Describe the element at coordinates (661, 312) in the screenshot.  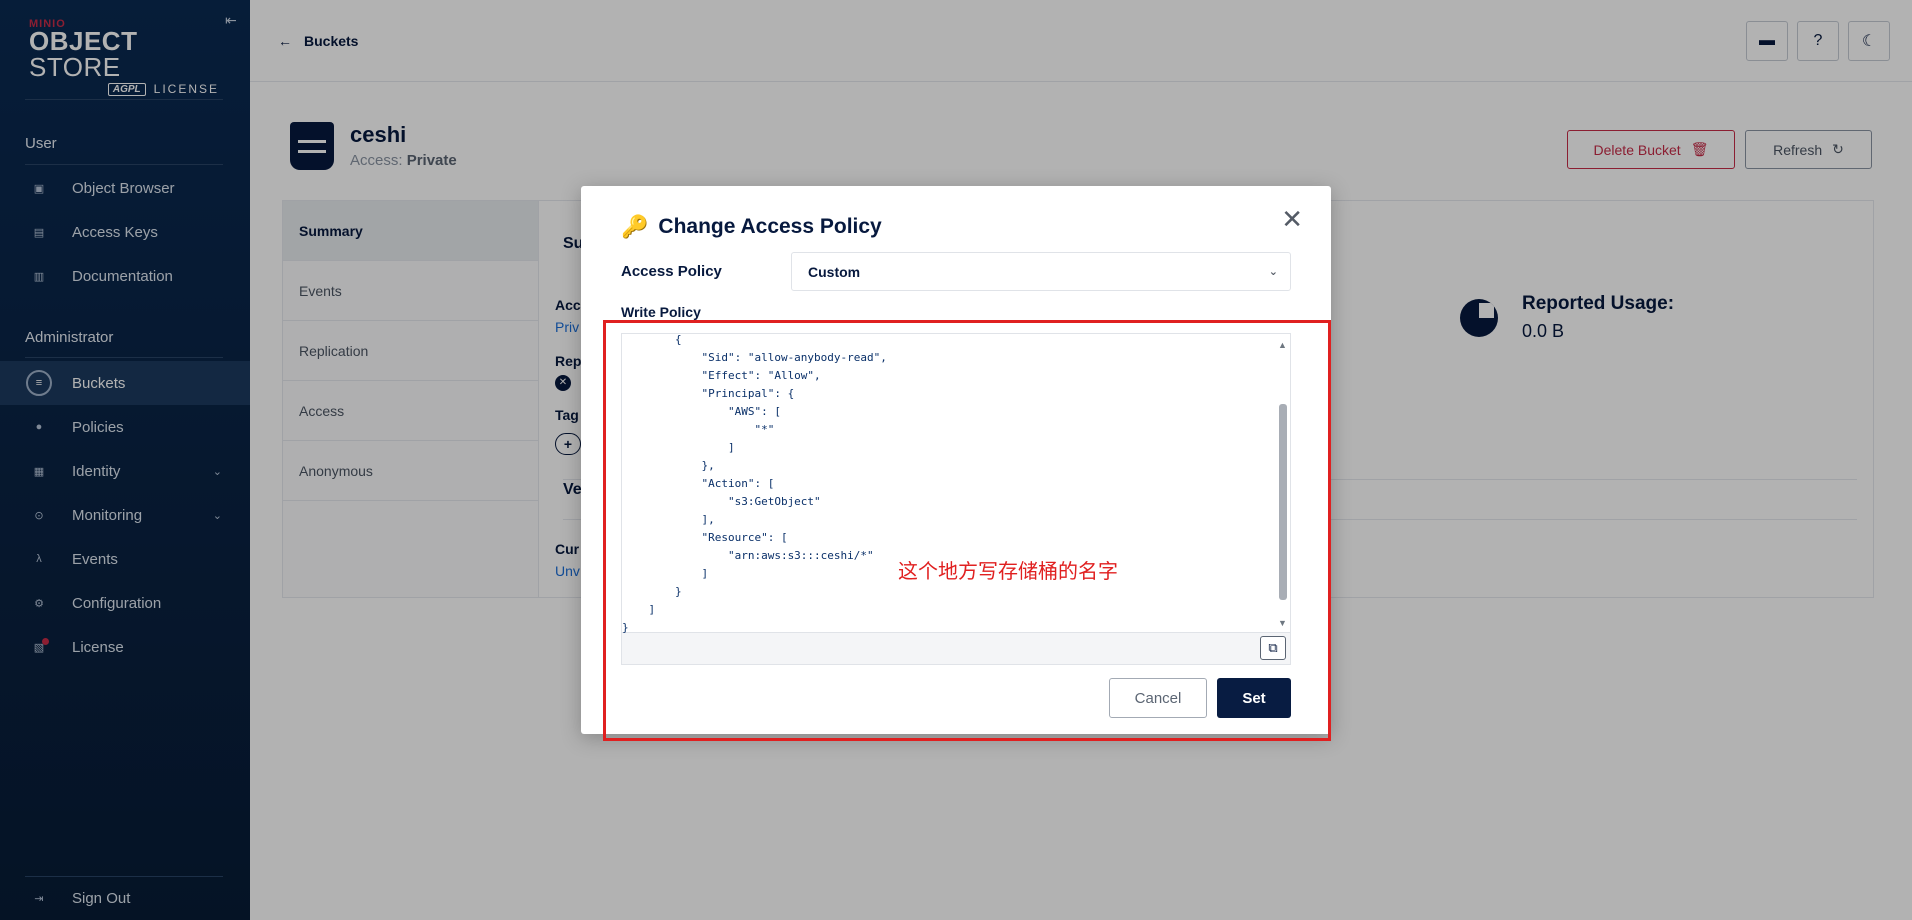
I see `write-policy-label: Write Policy` at that location.